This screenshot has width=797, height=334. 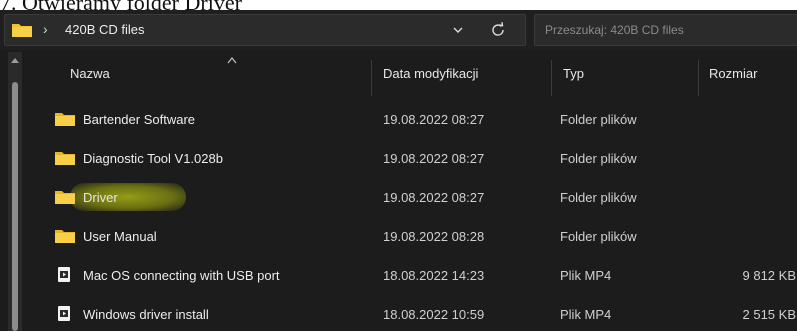 What do you see at coordinates (434, 236) in the screenshot?
I see `file-date: 19.08.2022 08:28` at bounding box center [434, 236].